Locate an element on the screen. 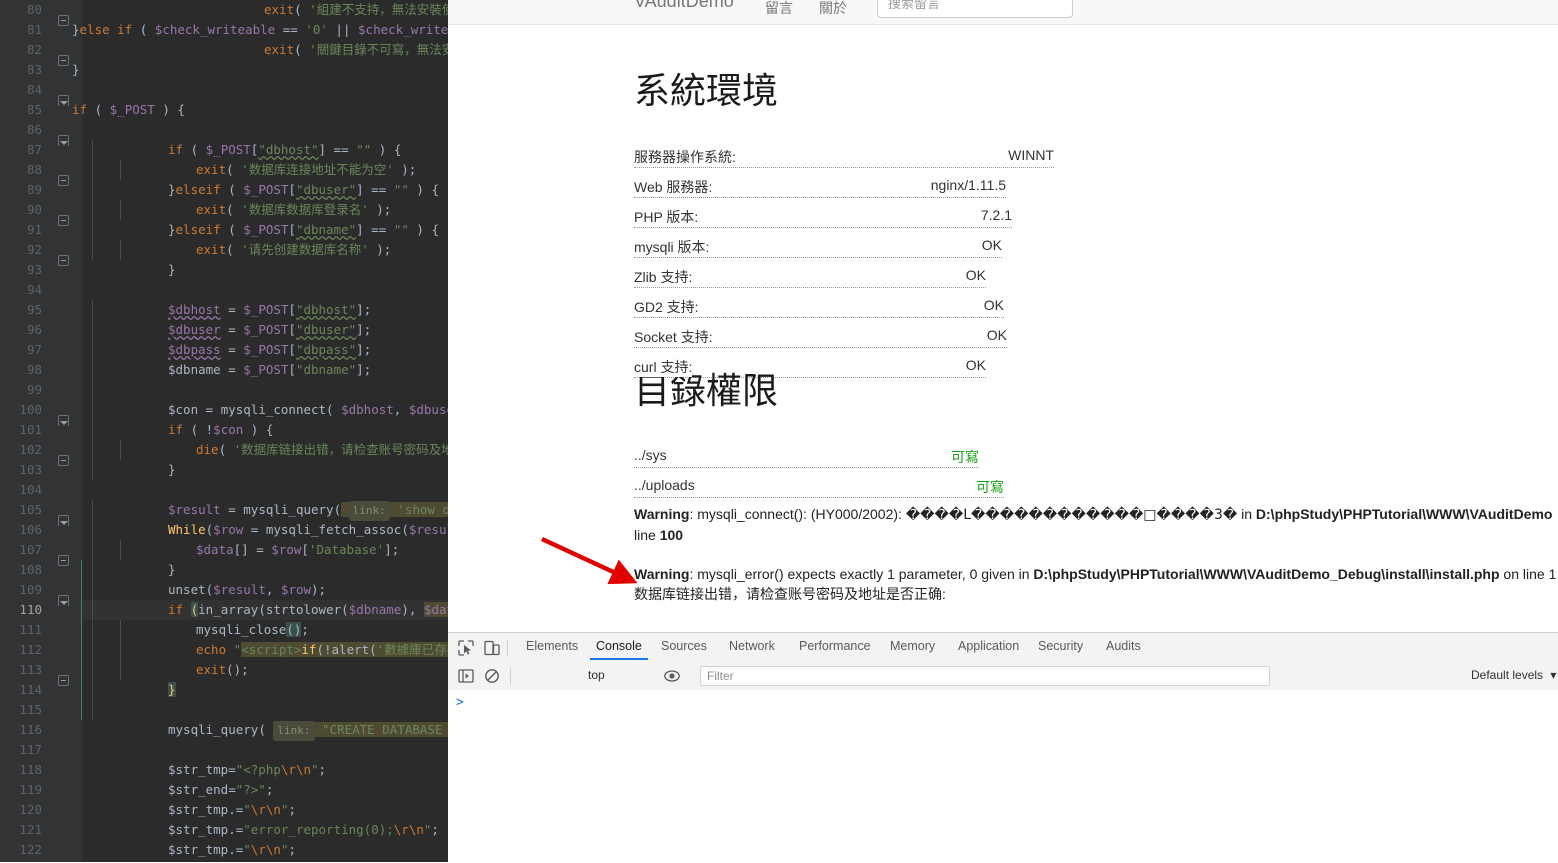 The image size is (1558, 863). warning-in: in is located at coordinates (1246, 514).